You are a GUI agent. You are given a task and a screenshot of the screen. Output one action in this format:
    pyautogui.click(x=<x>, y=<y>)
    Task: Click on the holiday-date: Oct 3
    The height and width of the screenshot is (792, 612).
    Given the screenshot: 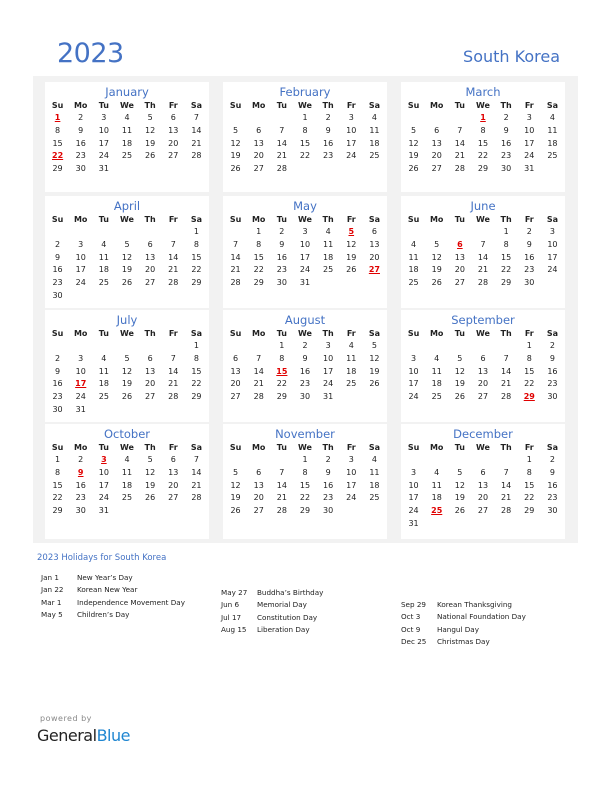 What is the action you would take?
    pyautogui.click(x=411, y=617)
    